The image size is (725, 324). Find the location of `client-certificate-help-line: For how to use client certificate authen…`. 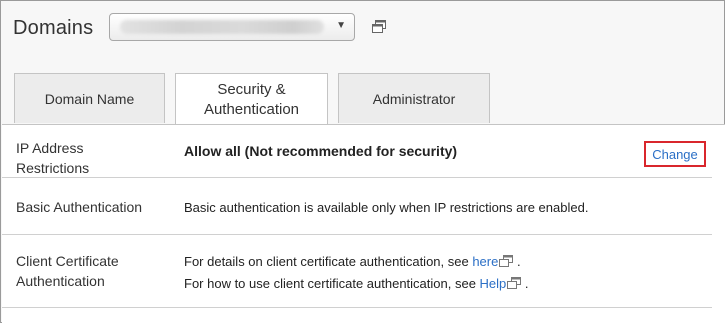

client-certificate-help-line: For how to use client certificate authen… is located at coordinates (356, 283).